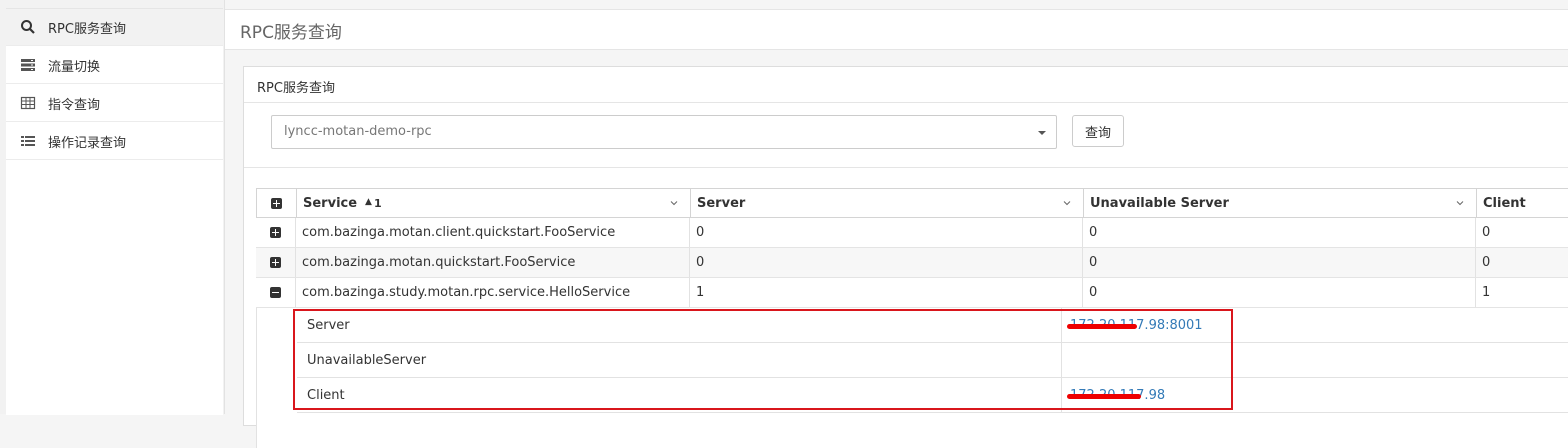  Describe the element at coordinates (28, 141) in the screenshot. I see `list-icon` at that location.